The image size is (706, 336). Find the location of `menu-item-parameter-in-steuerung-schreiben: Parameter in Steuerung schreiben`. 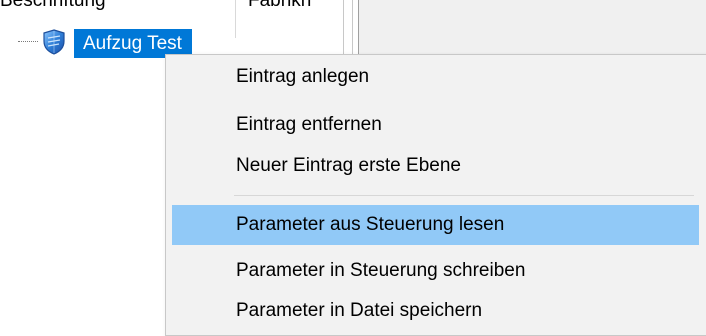

menu-item-parameter-in-steuerung-schreiben: Parameter in Steuerung schreiben is located at coordinates (435, 271).